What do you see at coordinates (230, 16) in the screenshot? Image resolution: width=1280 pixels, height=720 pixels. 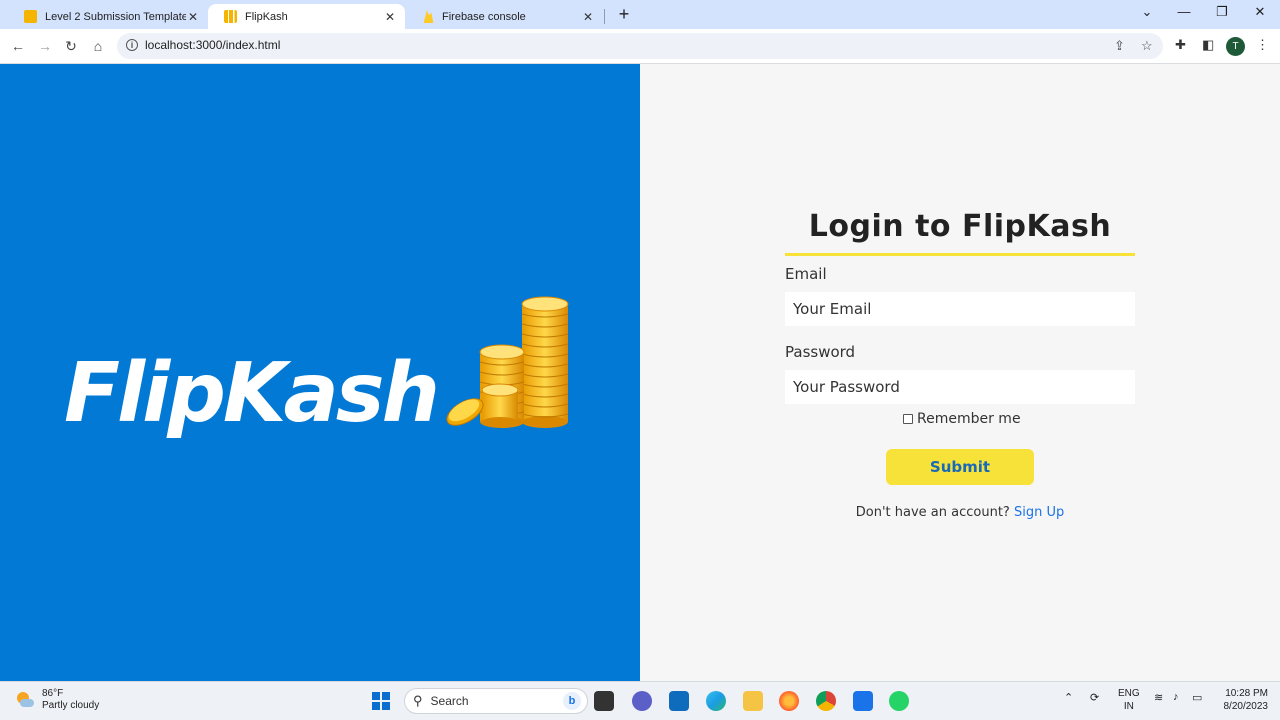 I see `flipkash-favicon-icon` at bounding box center [230, 16].